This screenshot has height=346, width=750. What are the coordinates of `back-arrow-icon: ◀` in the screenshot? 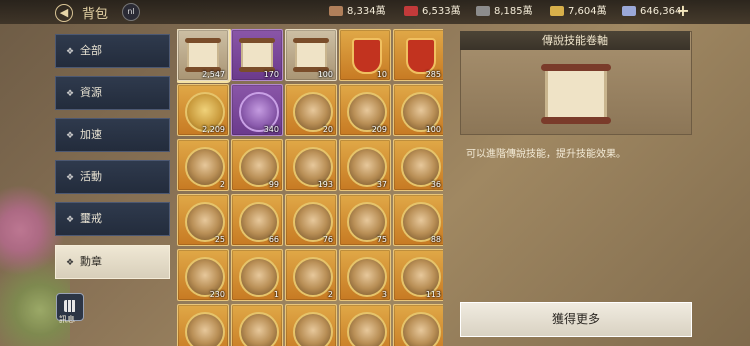 It's located at (64, 13).